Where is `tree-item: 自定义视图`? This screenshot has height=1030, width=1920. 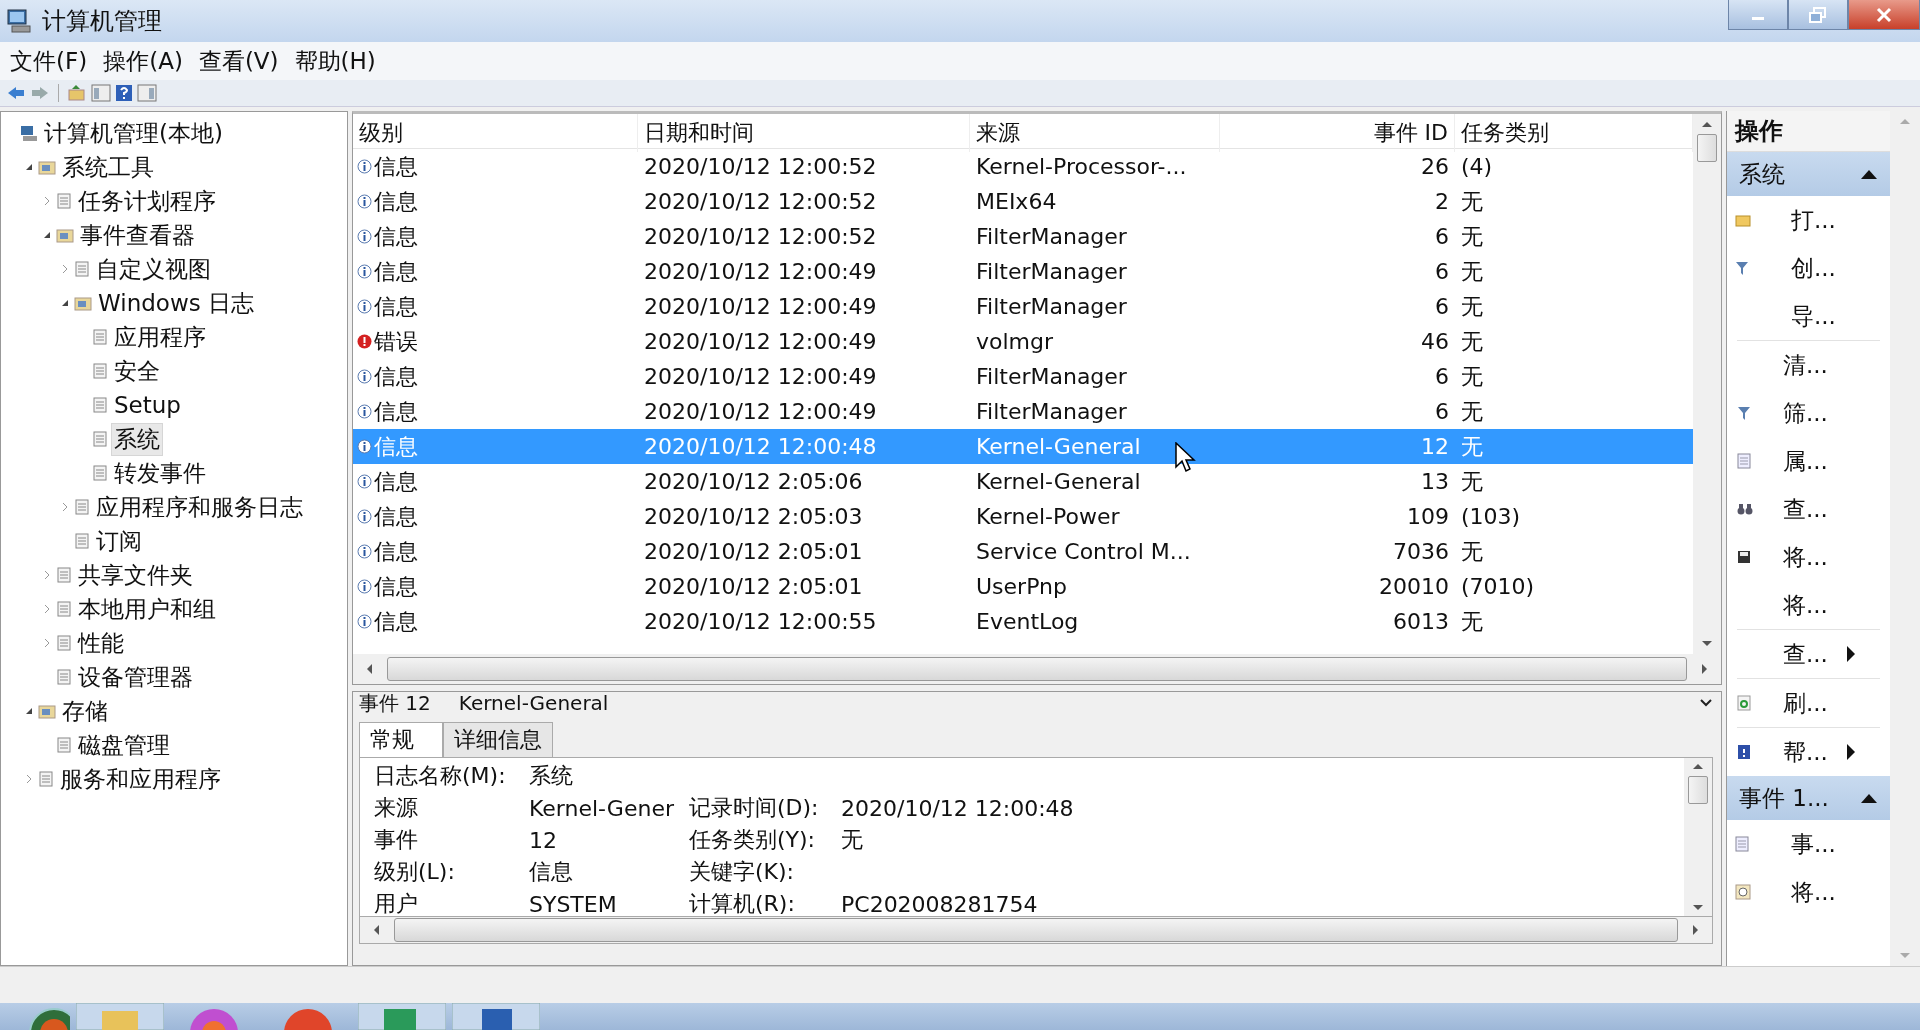 tree-item: 自定义视图 is located at coordinates (153, 269).